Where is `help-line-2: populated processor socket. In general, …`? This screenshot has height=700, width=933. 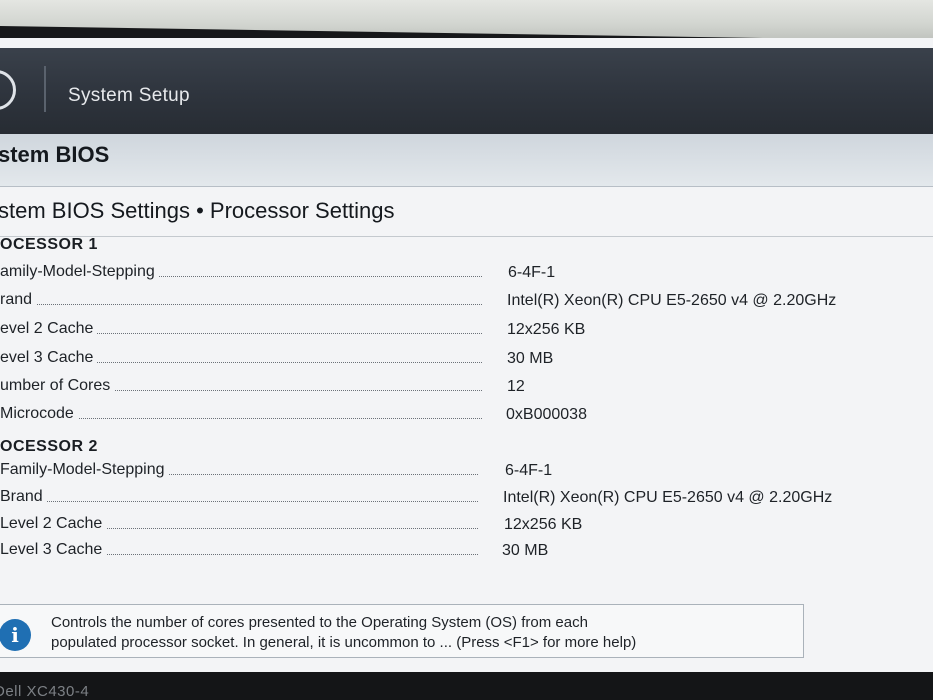 help-line-2: populated processor socket. In general, … is located at coordinates (344, 642).